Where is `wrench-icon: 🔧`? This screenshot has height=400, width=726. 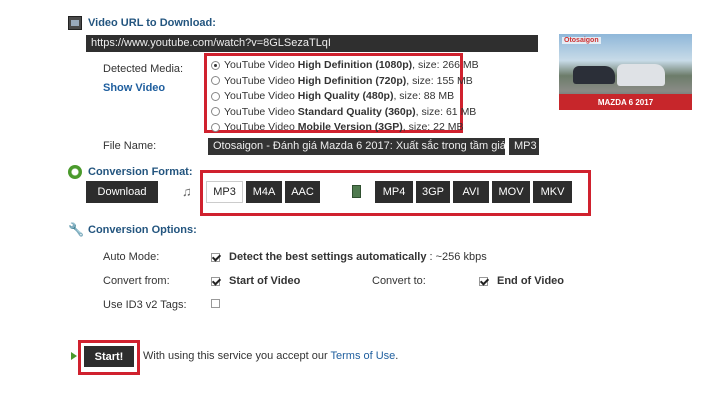 wrench-icon: 🔧 is located at coordinates (76, 229).